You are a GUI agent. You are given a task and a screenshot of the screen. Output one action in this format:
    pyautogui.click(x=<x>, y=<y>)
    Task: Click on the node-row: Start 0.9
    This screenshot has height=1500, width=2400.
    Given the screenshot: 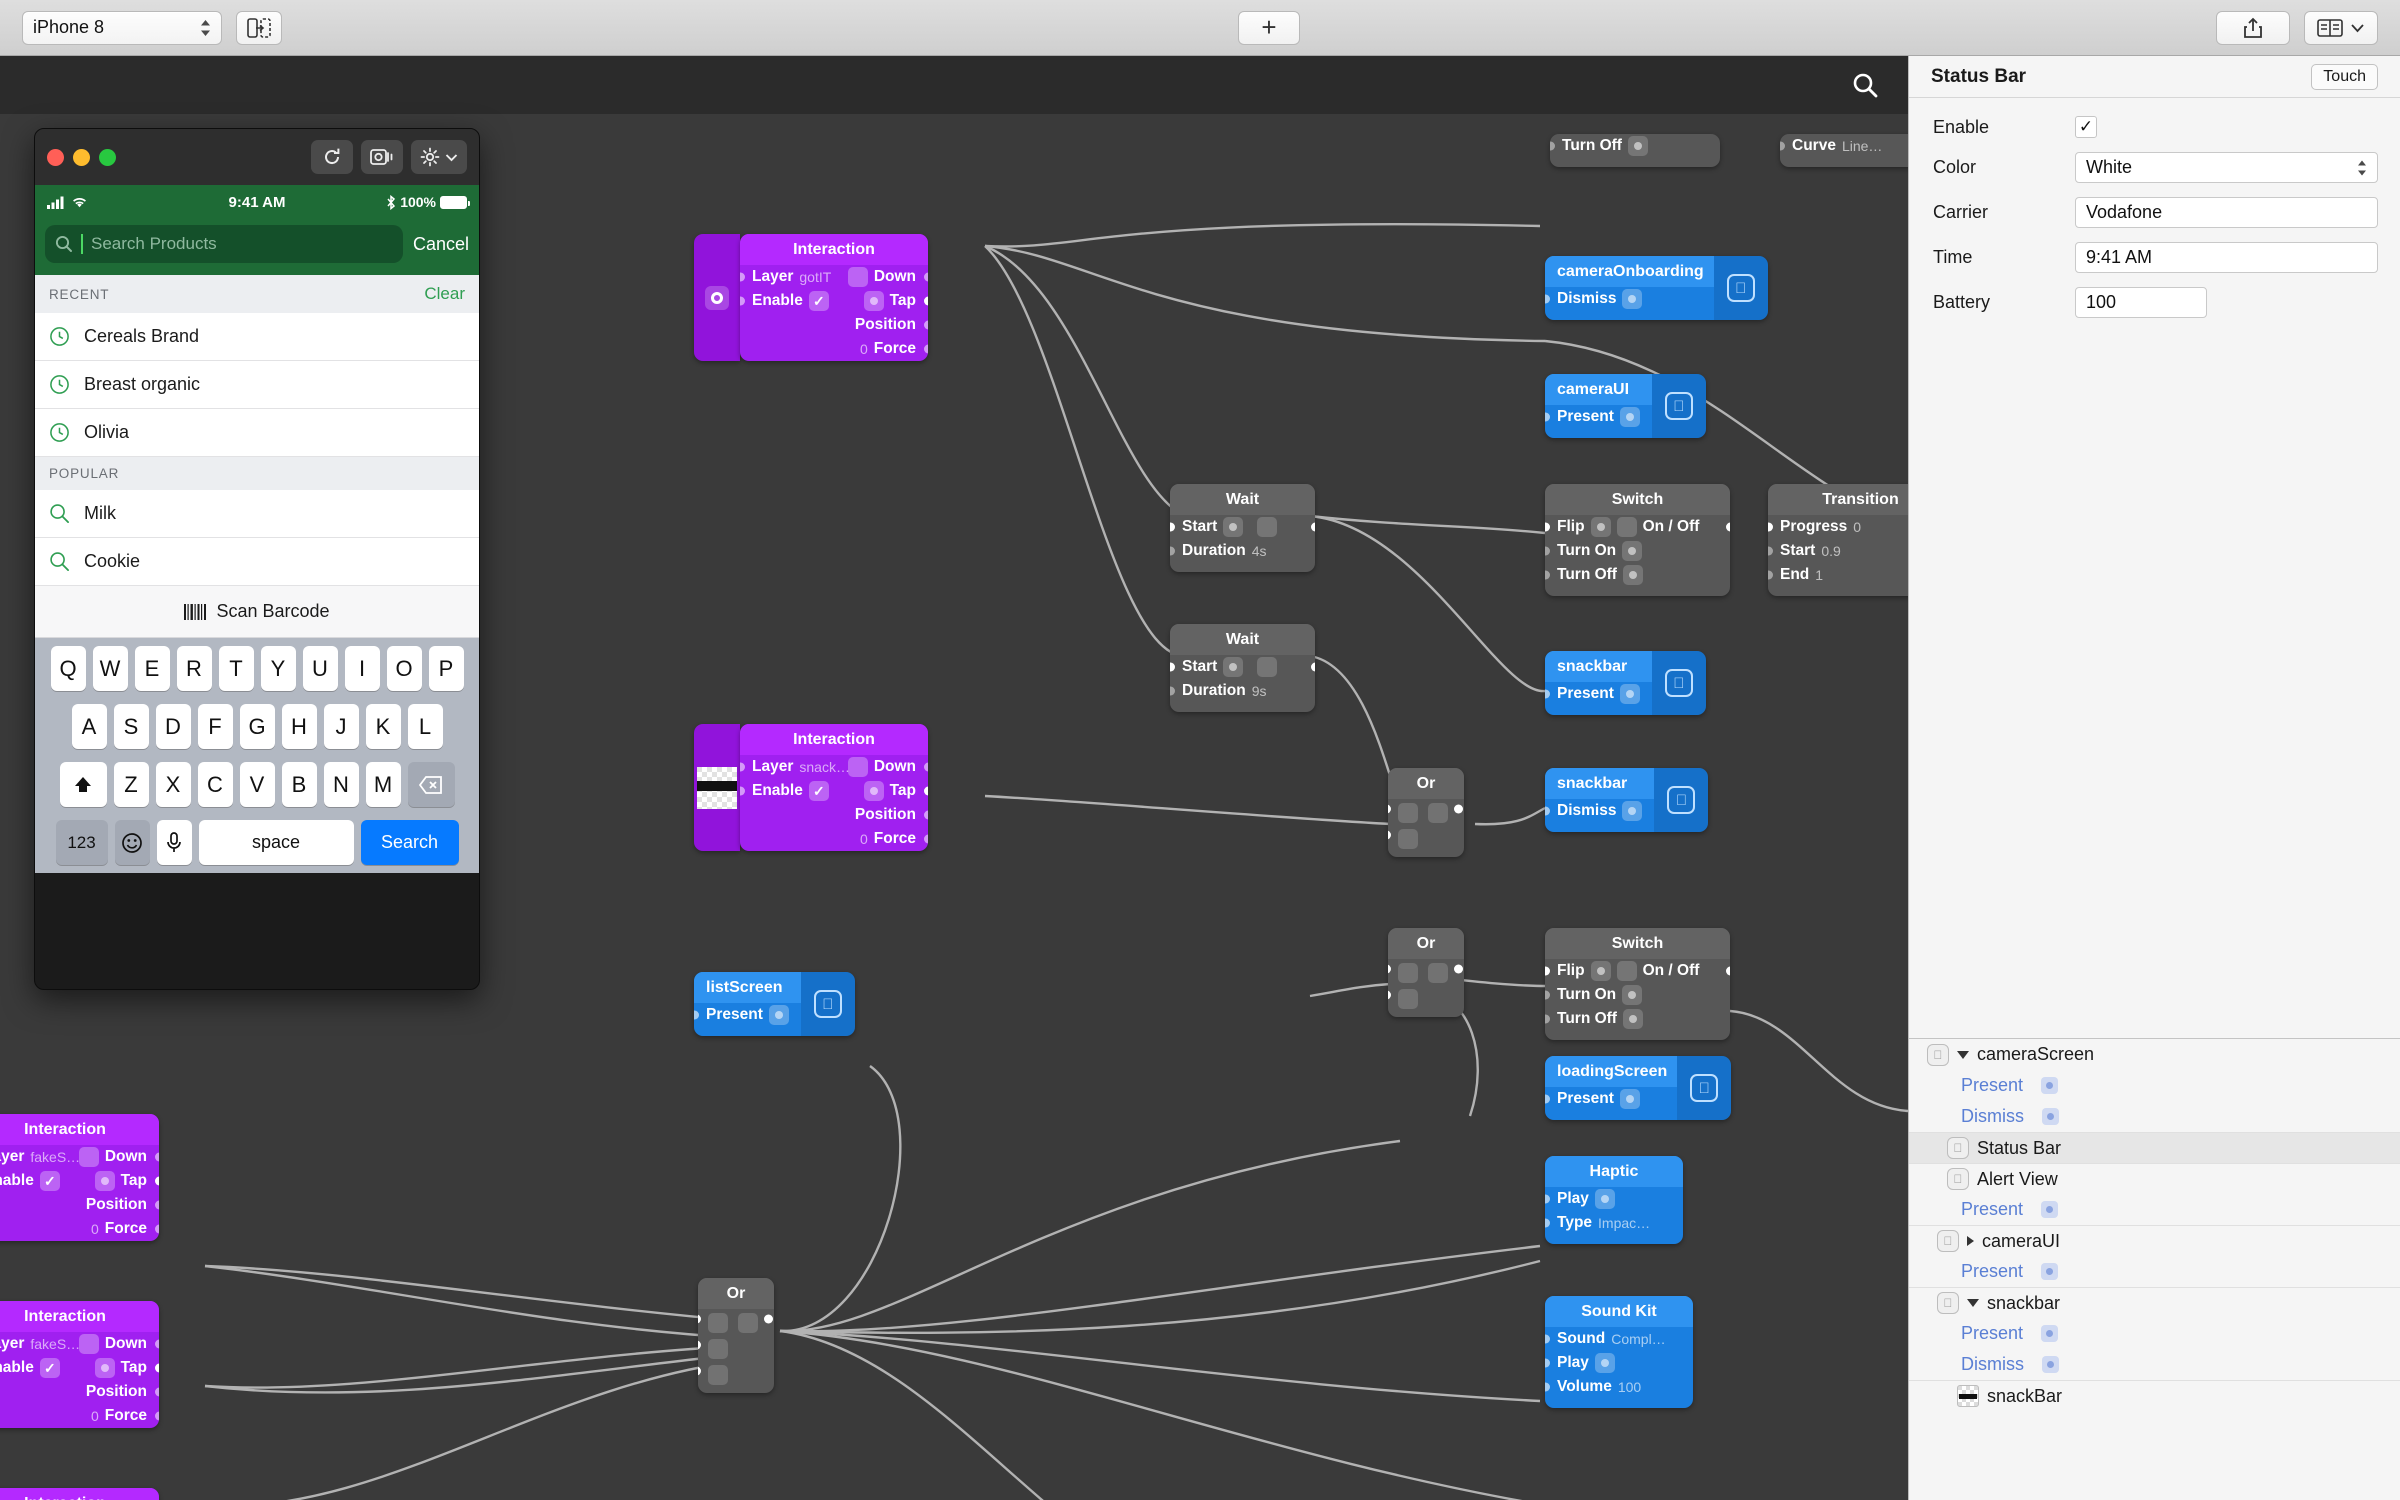 What is the action you would take?
    pyautogui.click(x=1838, y=551)
    